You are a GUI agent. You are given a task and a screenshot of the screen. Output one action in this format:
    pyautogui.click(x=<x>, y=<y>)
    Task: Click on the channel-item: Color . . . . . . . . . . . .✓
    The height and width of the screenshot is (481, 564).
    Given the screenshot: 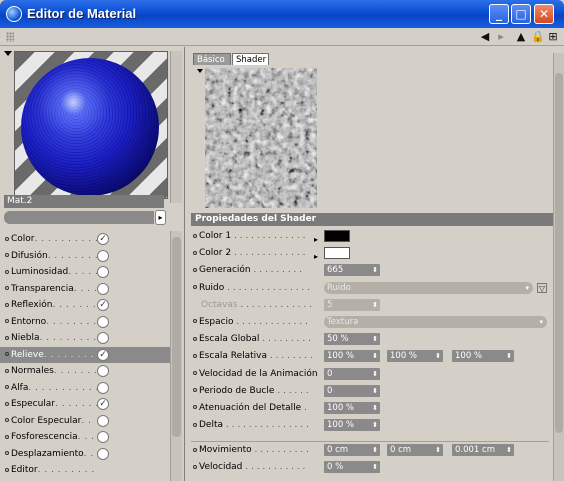 What is the action you would take?
    pyautogui.click(x=85, y=239)
    